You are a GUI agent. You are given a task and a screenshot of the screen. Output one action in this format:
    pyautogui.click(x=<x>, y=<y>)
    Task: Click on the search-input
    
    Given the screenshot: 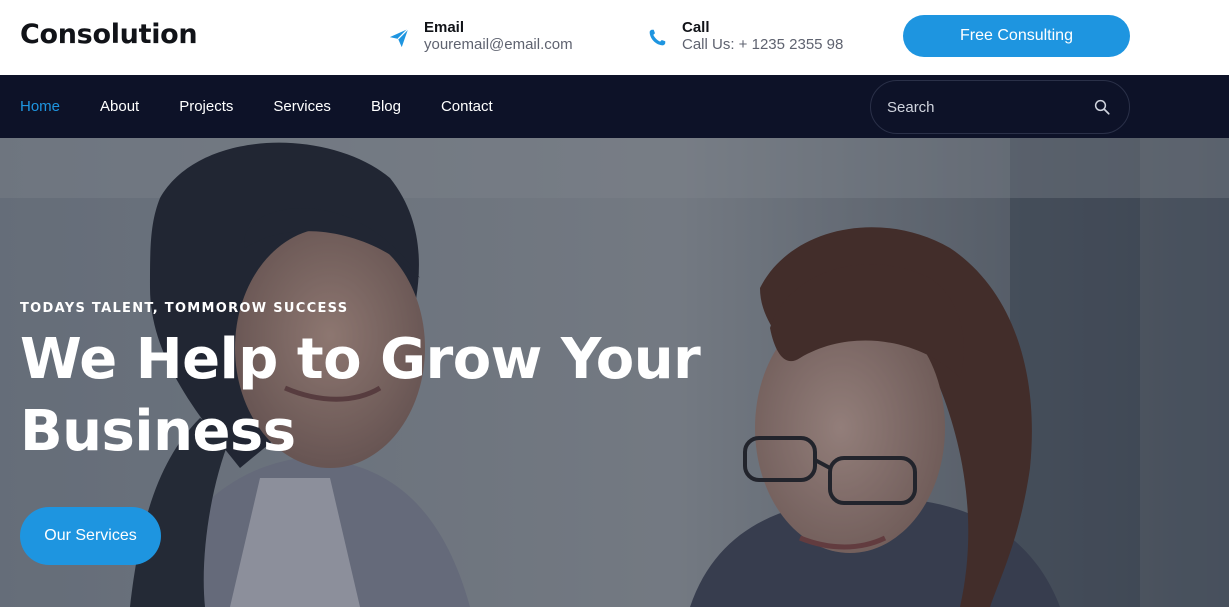 What is the action you would take?
    pyautogui.click(x=987, y=107)
    